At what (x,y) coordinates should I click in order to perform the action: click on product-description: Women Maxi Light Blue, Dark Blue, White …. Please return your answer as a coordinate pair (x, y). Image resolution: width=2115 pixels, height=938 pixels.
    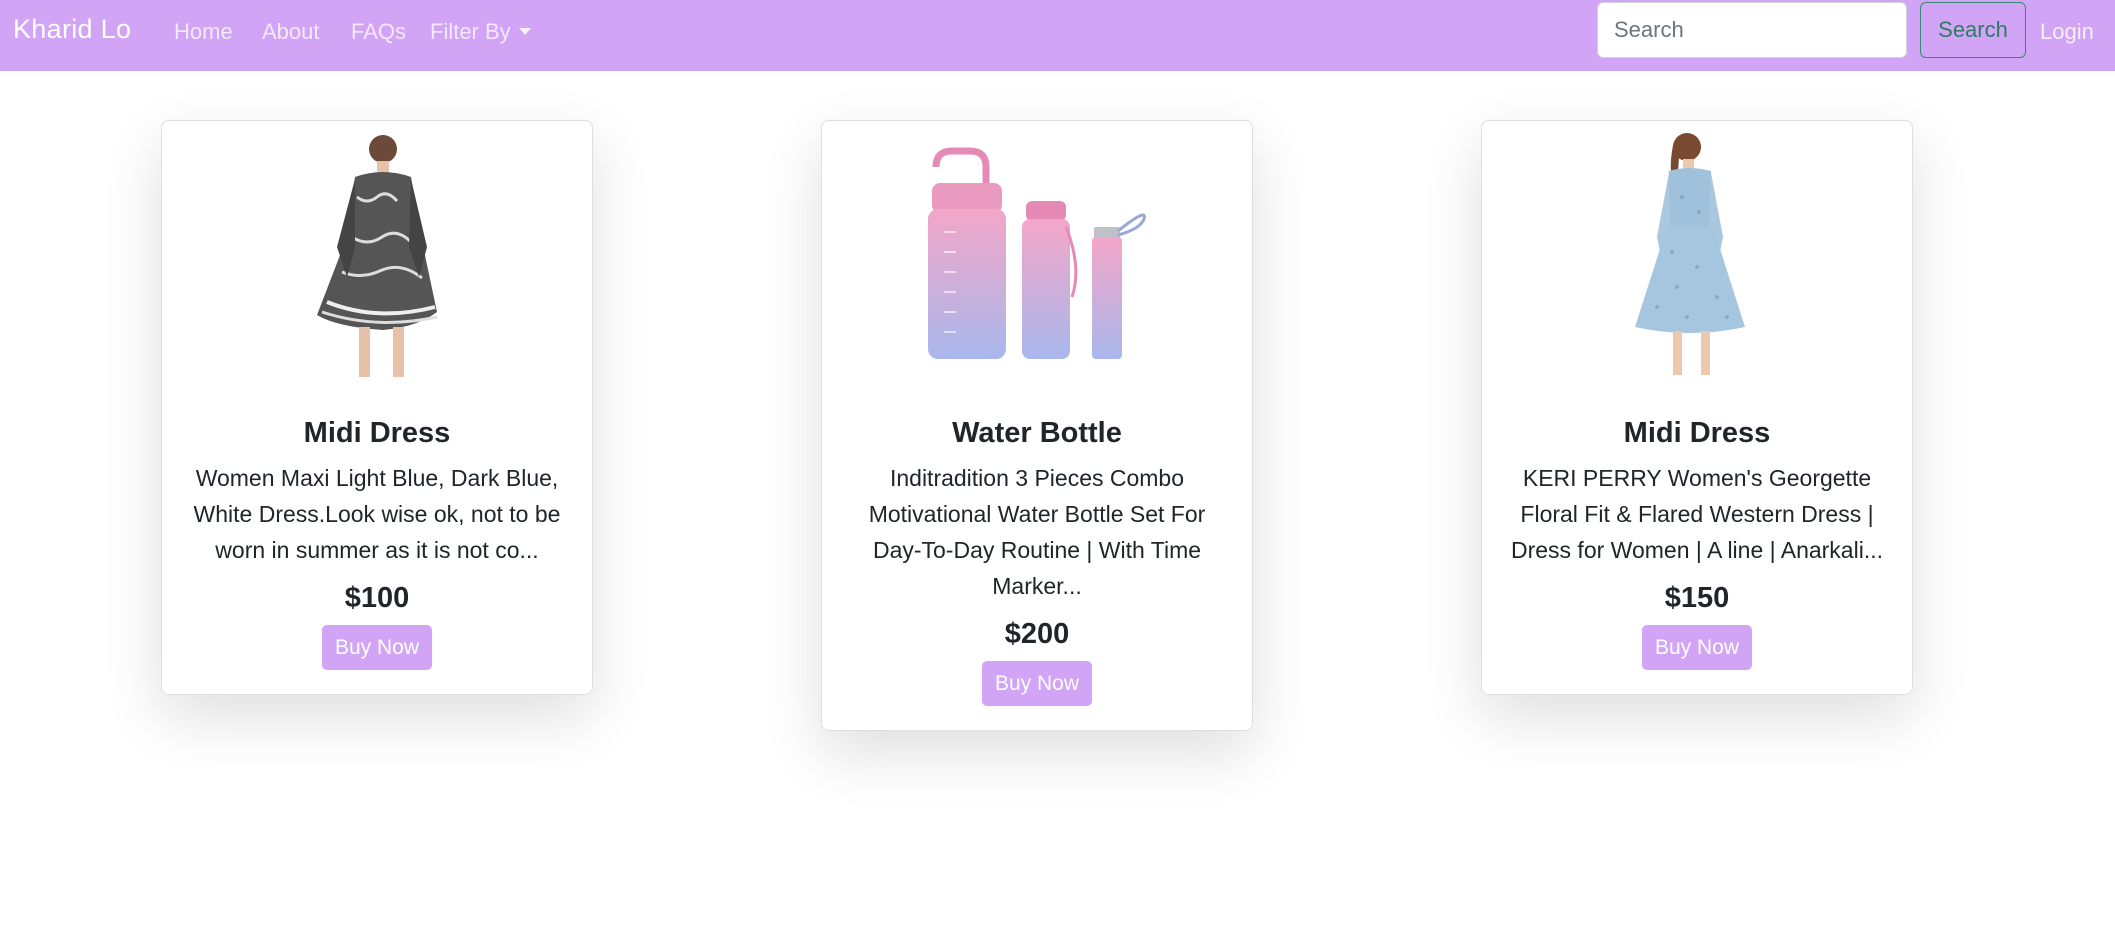
    Looking at the image, I should click on (377, 514).